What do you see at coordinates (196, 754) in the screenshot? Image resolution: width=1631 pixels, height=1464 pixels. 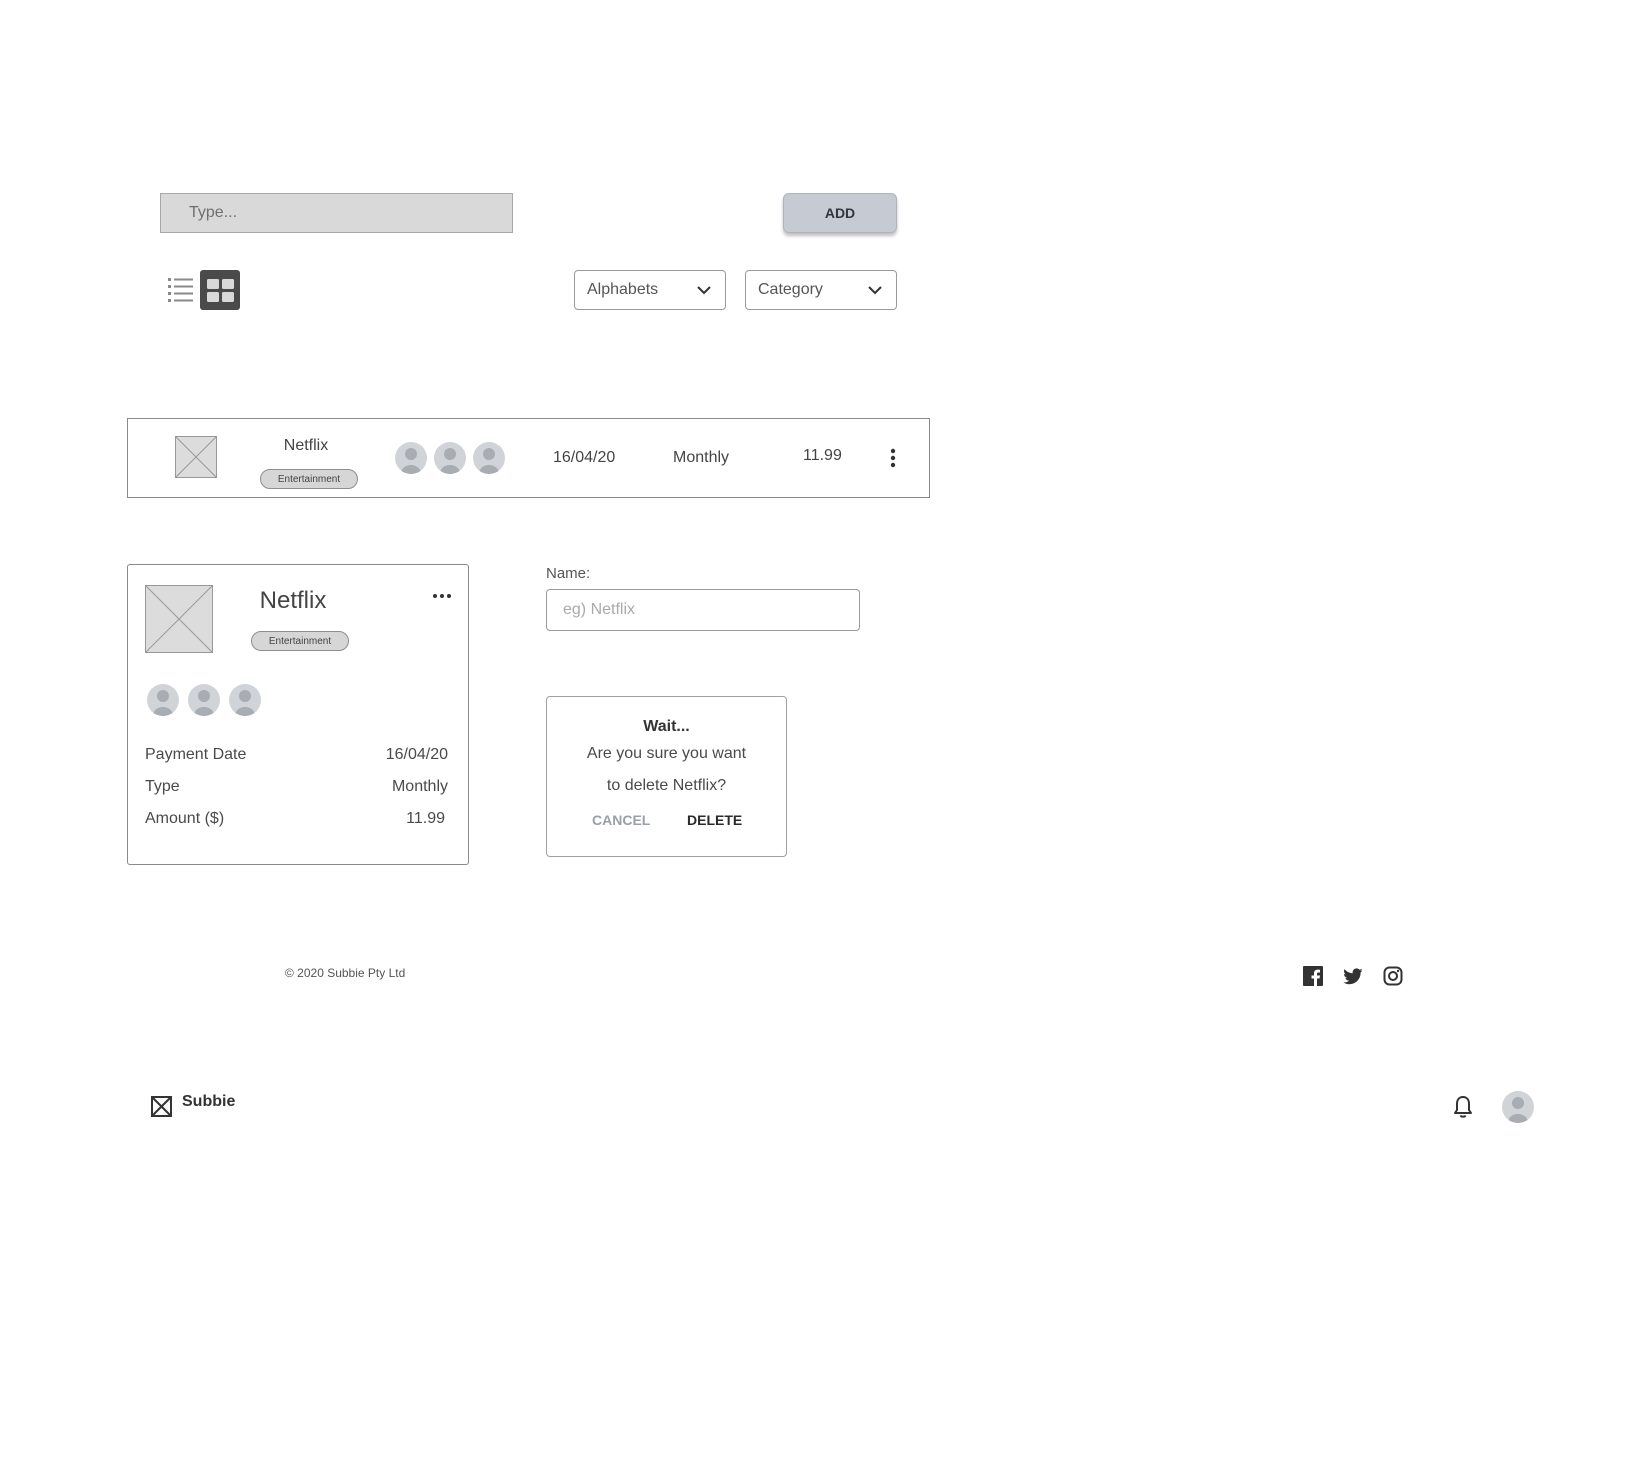 I see `payment-date-label: Payment Date` at bounding box center [196, 754].